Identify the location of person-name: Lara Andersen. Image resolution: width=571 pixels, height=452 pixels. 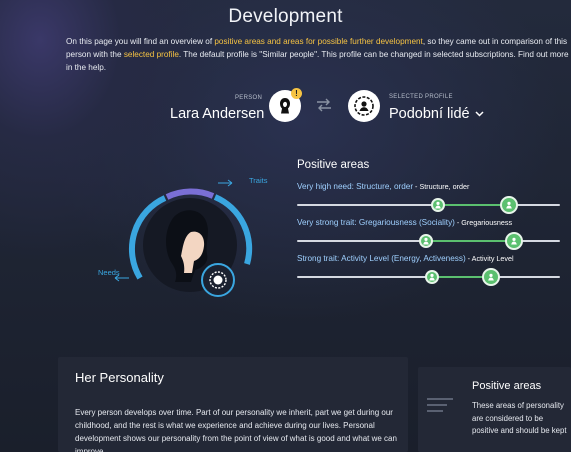
(217, 114).